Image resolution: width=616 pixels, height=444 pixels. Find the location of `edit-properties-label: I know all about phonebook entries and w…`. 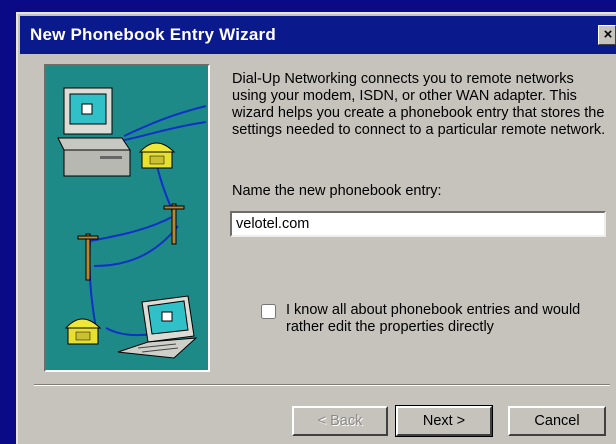

edit-properties-label: I know all about phonebook entries and w… is located at coordinates (436, 319).